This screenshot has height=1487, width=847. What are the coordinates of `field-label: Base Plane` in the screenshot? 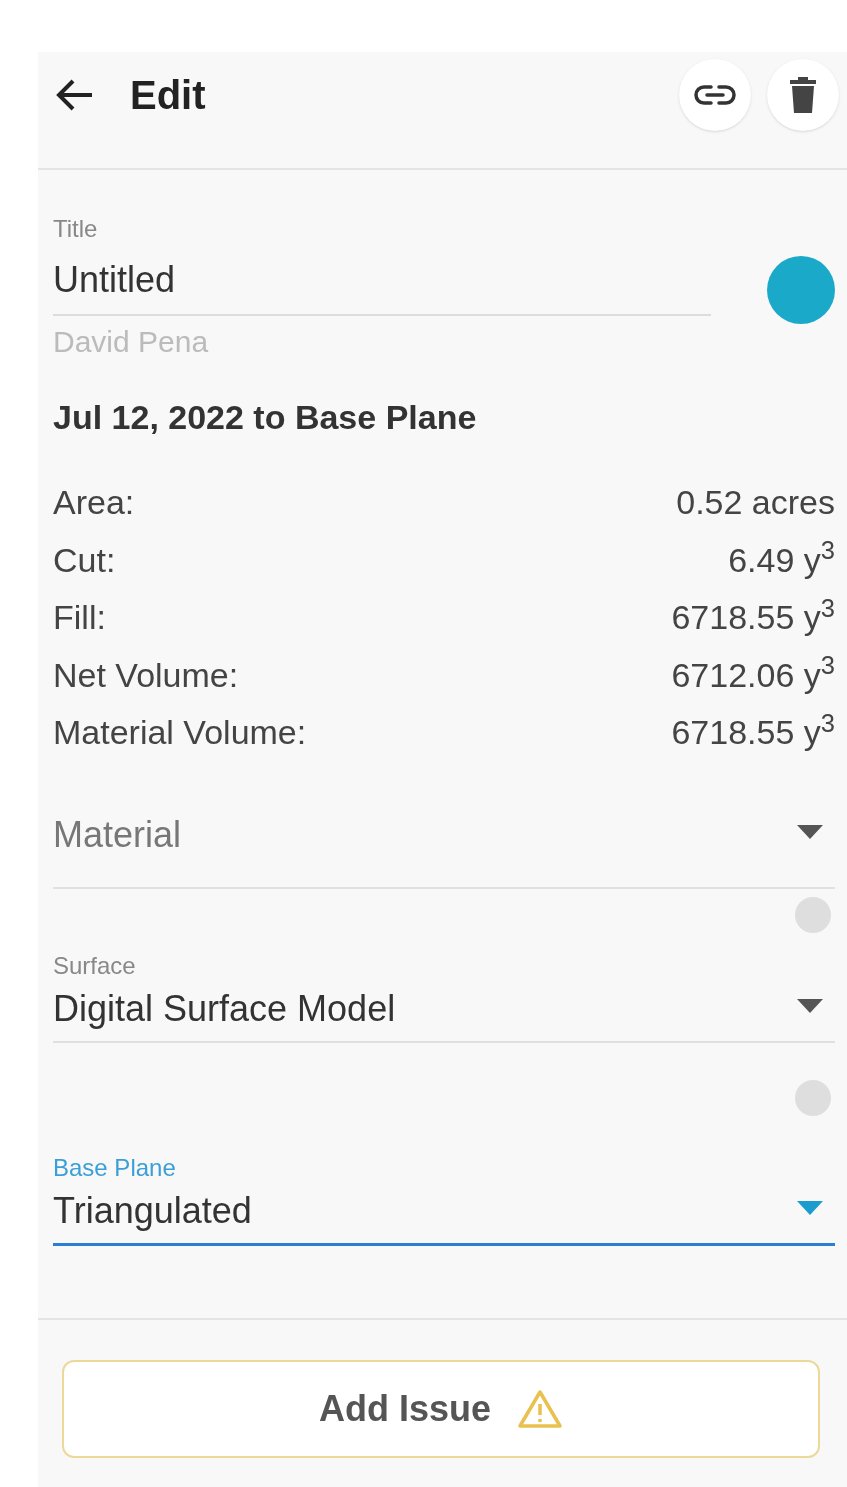 It's located at (115, 1167).